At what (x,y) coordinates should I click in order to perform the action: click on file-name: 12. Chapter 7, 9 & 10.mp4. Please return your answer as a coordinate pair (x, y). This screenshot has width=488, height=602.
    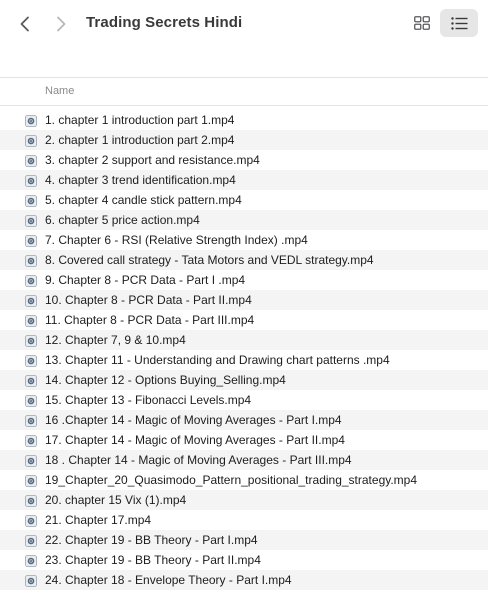
    Looking at the image, I should click on (115, 340).